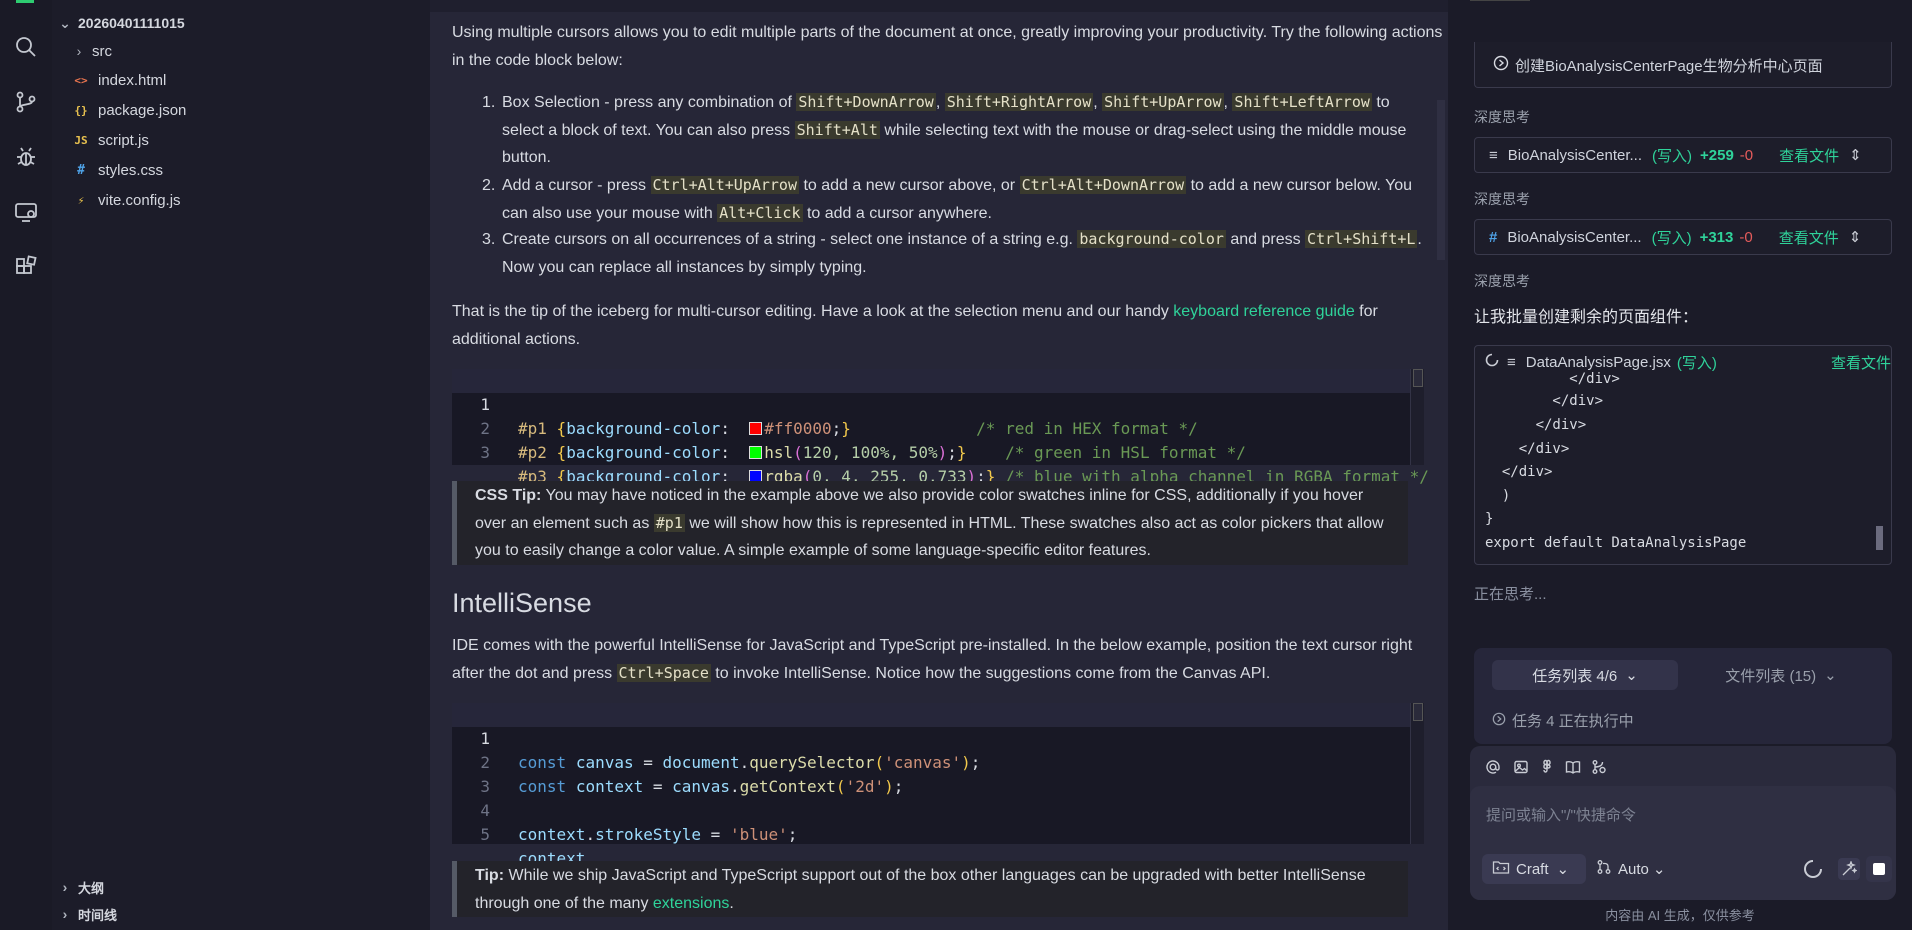 This screenshot has height=930, width=1912. What do you see at coordinates (1521, 767) in the screenshot?
I see `image-icon` at bounding box center [1521, 767].